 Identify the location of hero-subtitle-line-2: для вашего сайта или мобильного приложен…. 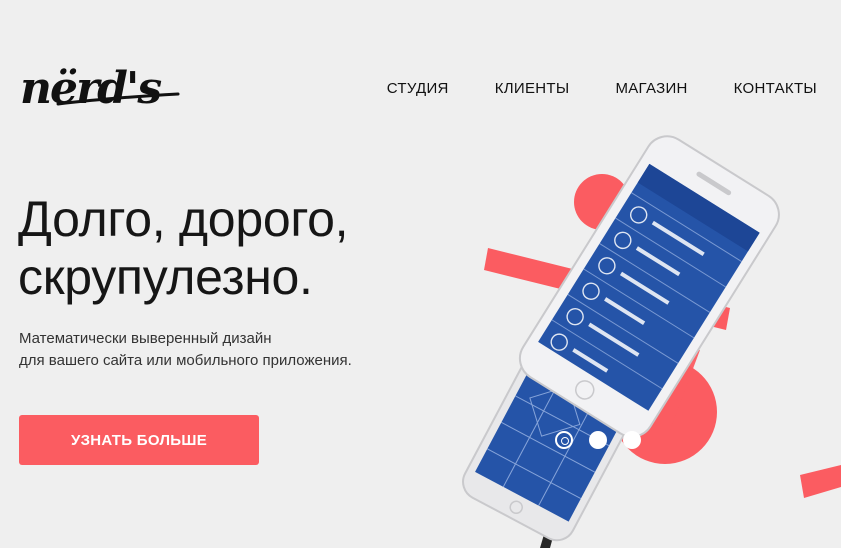
(185, 360).